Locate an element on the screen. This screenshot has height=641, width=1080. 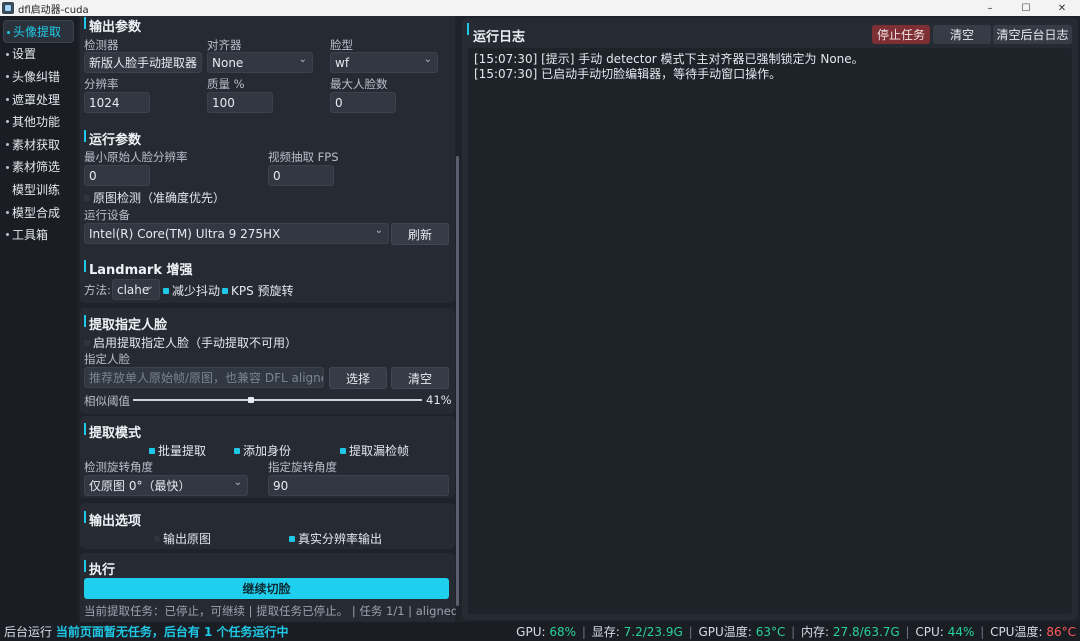
sidebar-item-mask: 遮罩处理 is located at coordinates (39, 99).